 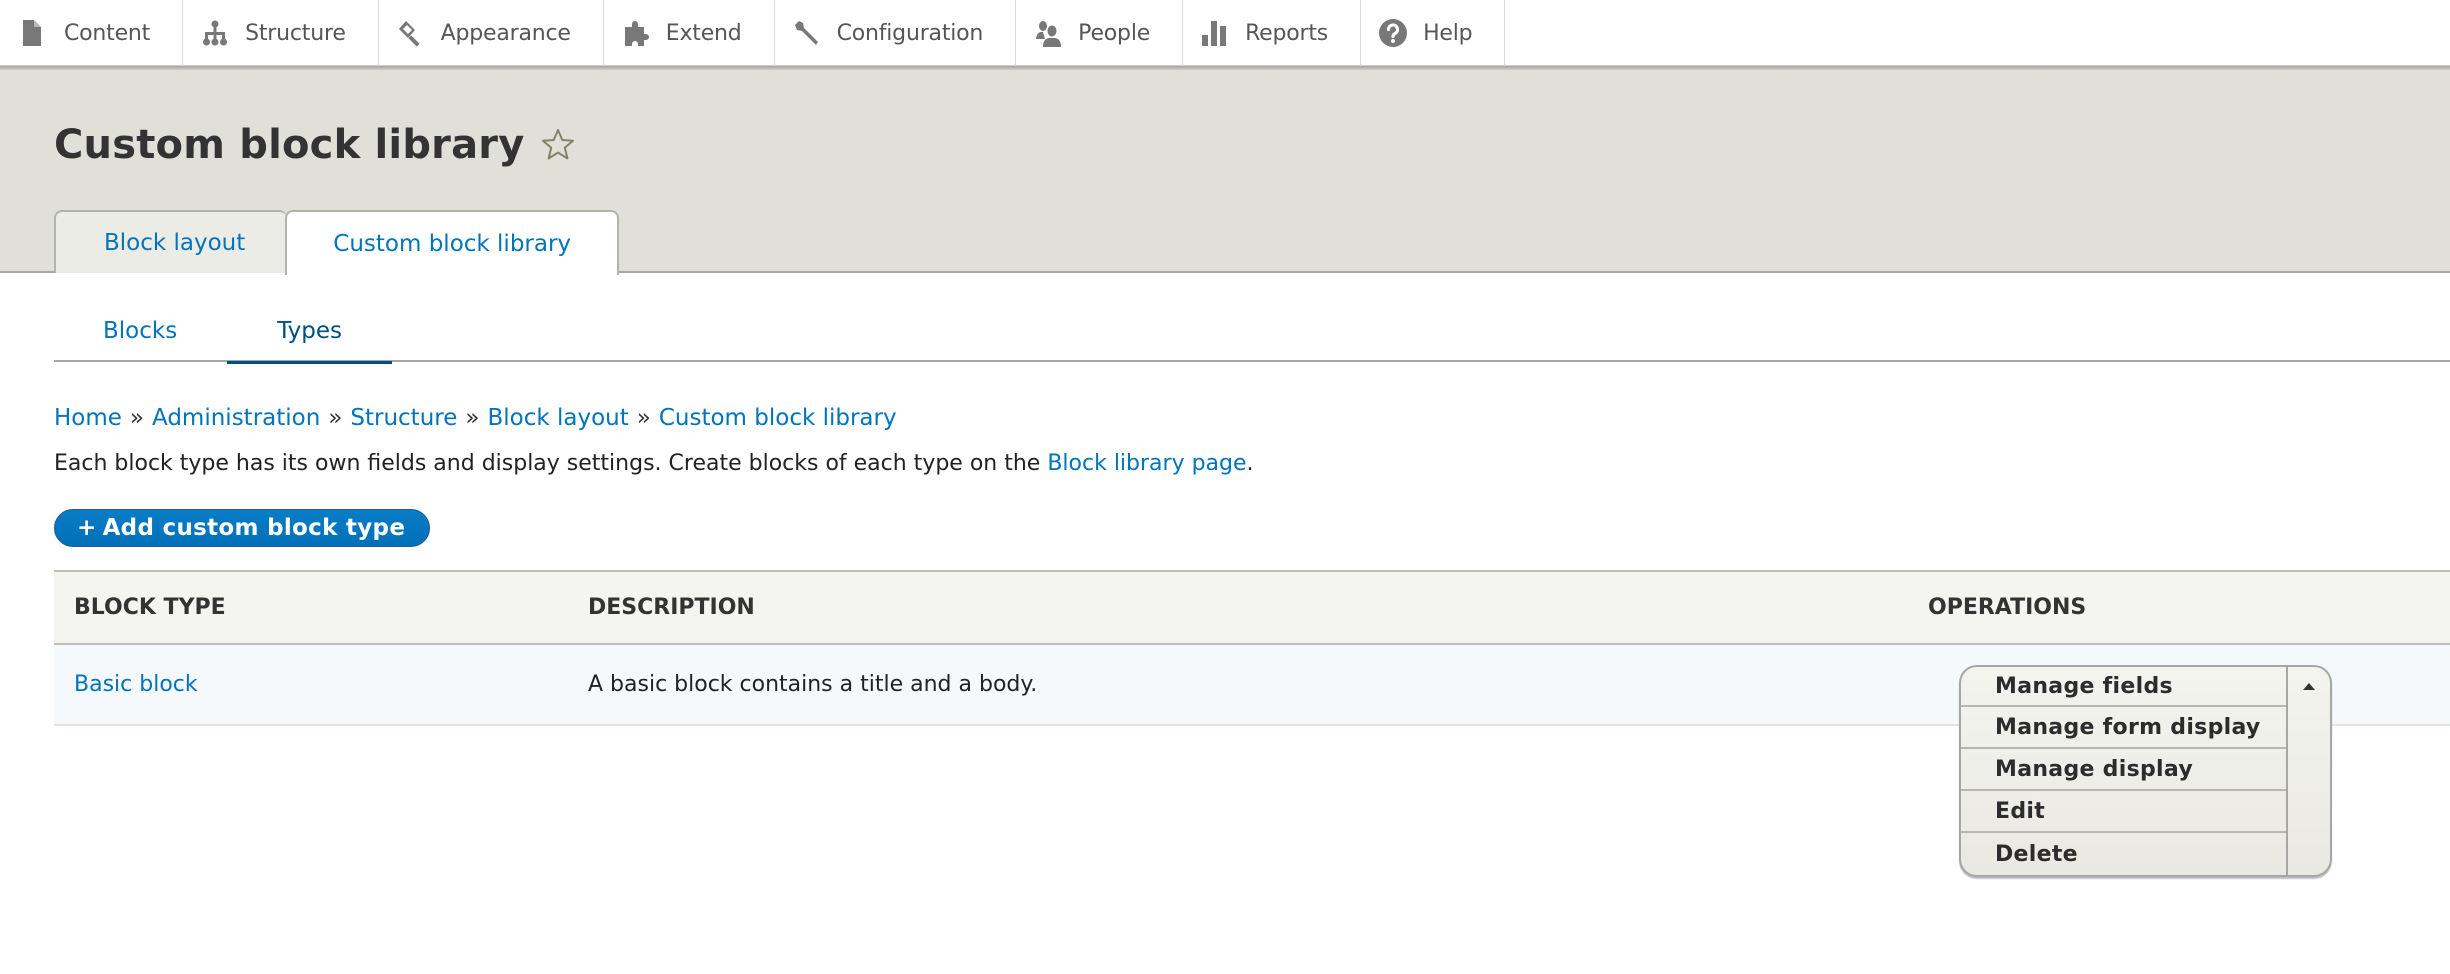 I want to click on tab-block-layout: Block layout, so click(x=171, y=241).